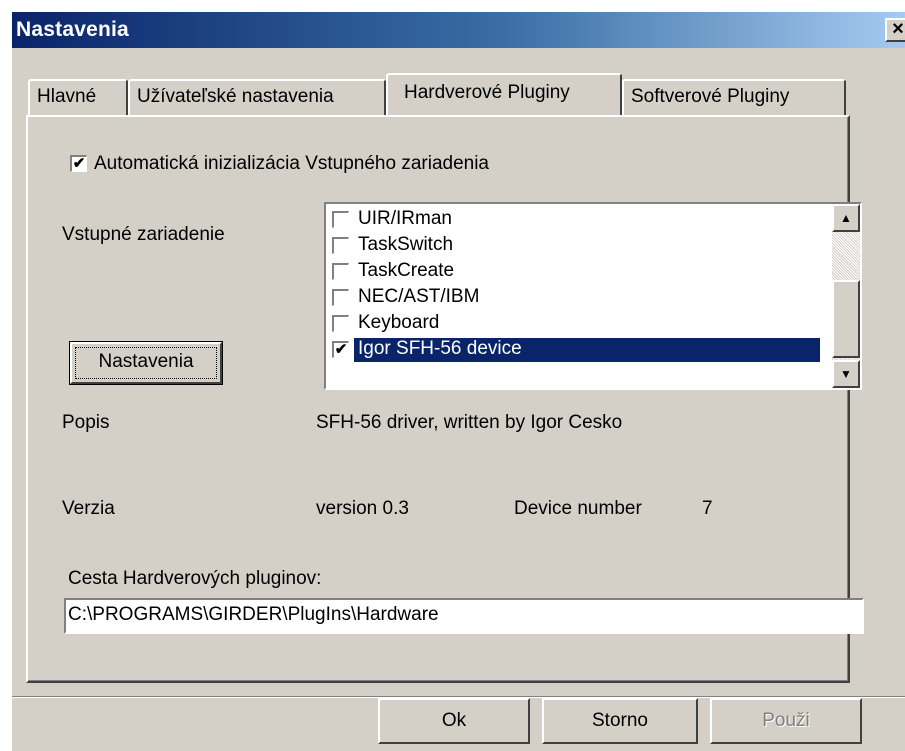 Image resolution: width=905 pixels, height=751 pixels. I want to click on close-icon: ×, so click(898, 29).